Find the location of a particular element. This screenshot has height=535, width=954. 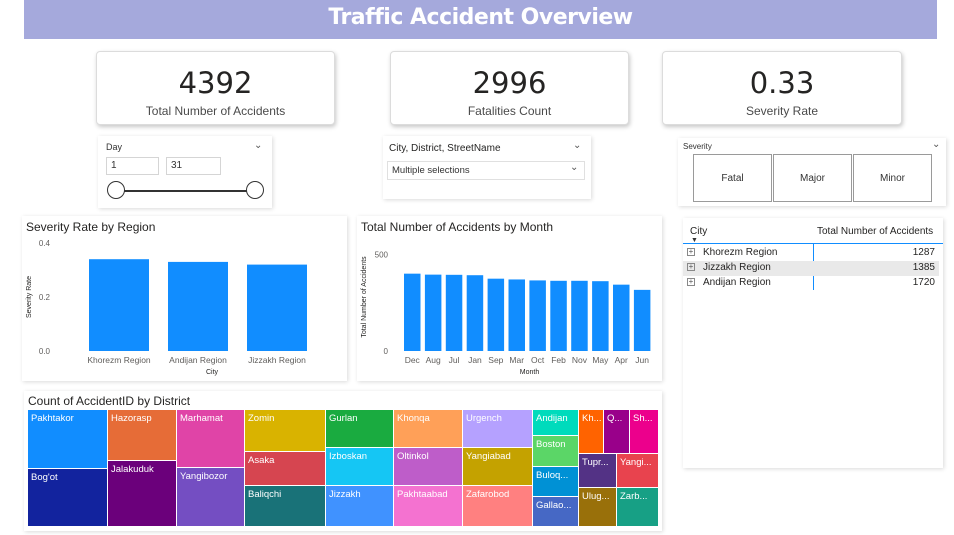

x-tick-label: Aug is located at coordinates (433, 360).